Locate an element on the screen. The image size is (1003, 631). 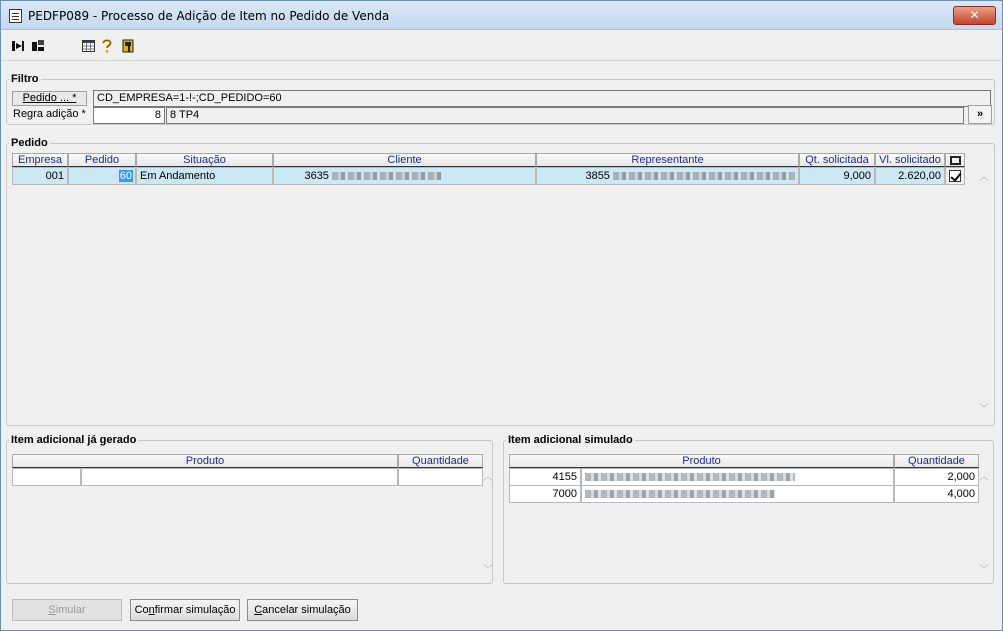
col-representante: Representante is located at coordinates (667, 160).